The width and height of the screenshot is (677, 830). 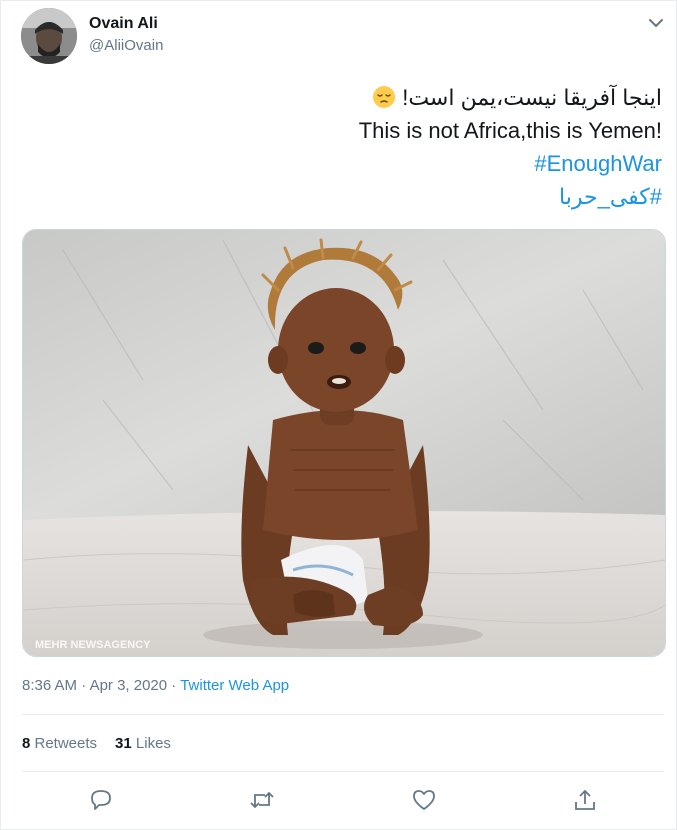 What do you see at coordinates (343, 714) in the screenshot?
I see `divider-top` at bounding box center [343, 714].